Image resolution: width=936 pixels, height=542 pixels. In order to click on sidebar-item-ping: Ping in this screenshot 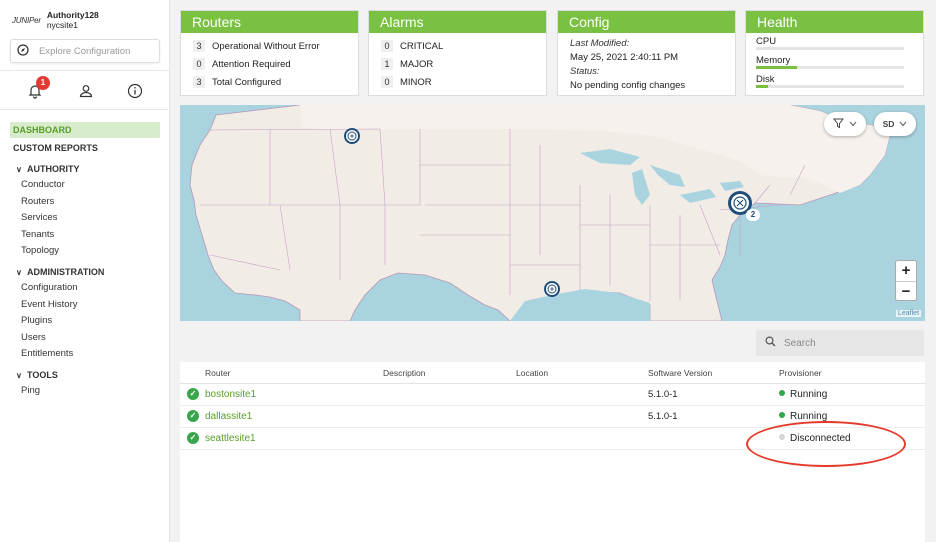, I will do `click(85, 391)`.